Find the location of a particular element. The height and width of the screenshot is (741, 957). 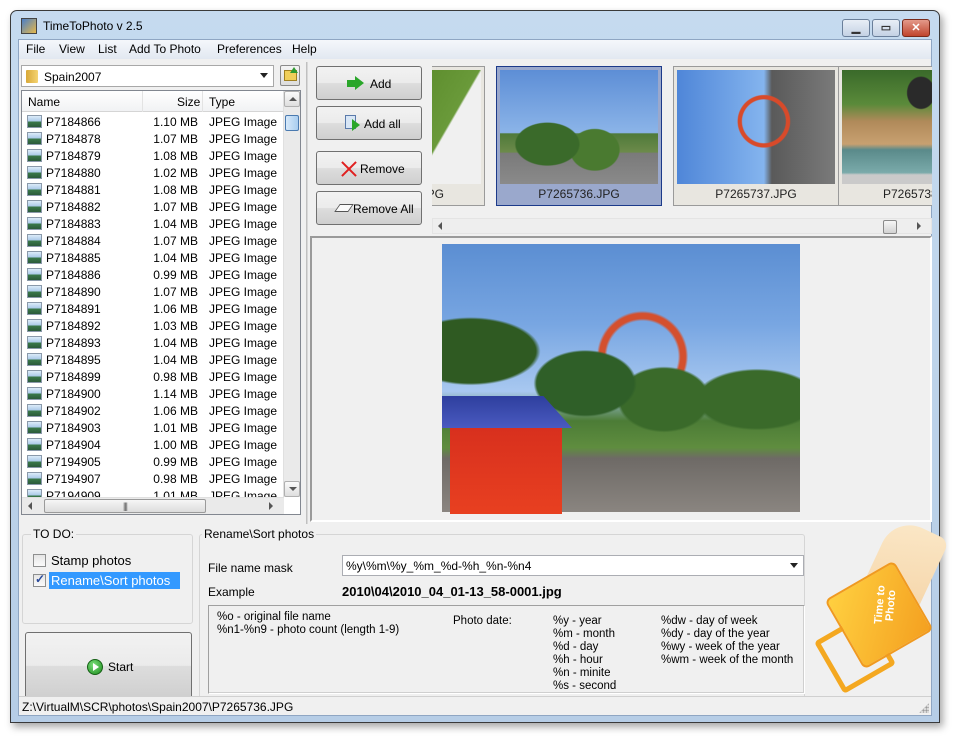

thumbnail: P7265738.JPG is located at coordinates (885, 136).